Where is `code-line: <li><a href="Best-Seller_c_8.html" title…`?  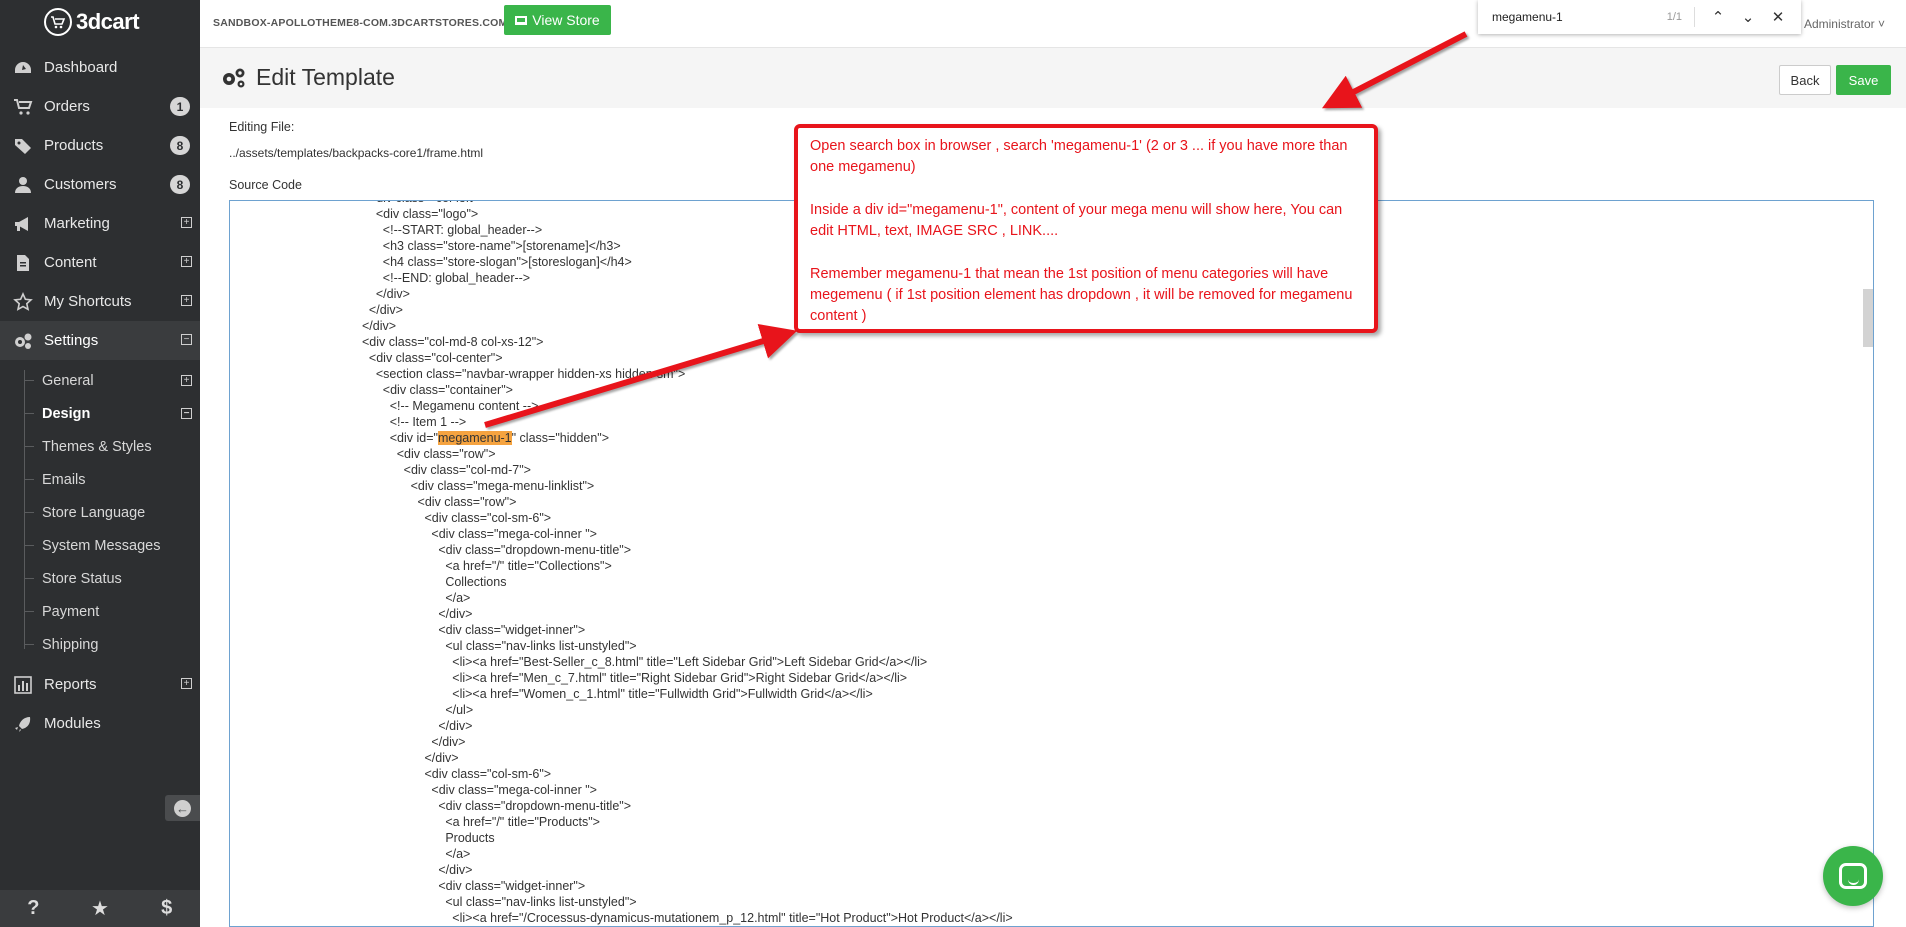 code-line: <li><a href="Best-Seller_c_8.html" title… is located at coordinates (579, 662).